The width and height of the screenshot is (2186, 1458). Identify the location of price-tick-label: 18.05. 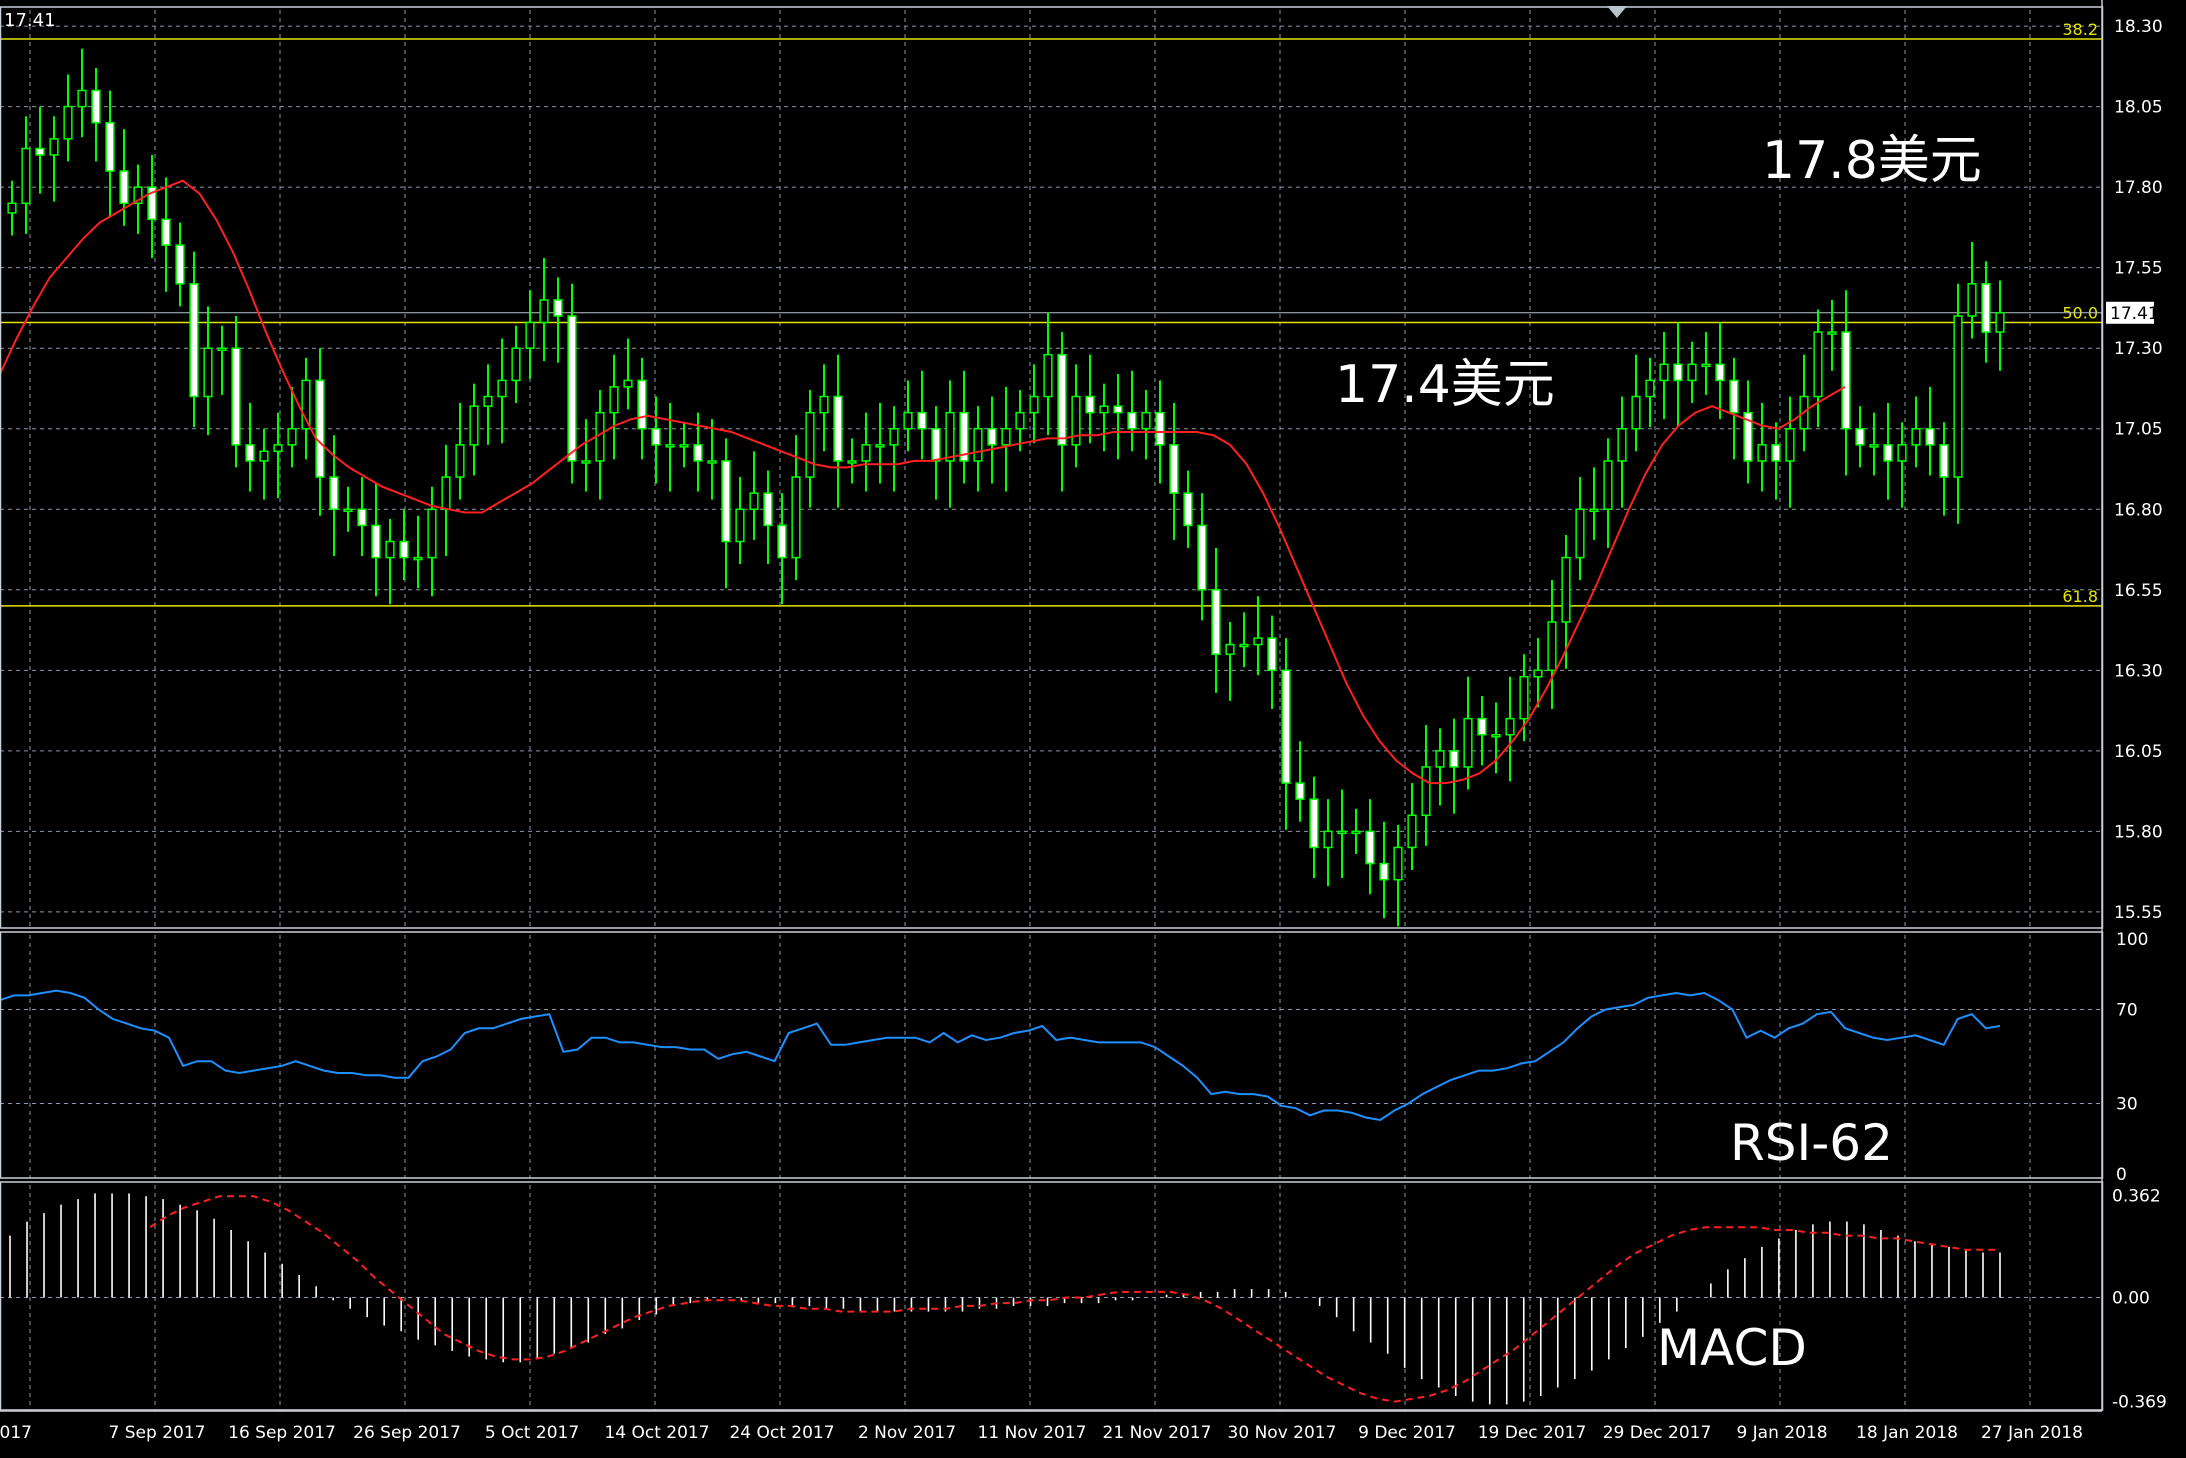
(2138, 108).